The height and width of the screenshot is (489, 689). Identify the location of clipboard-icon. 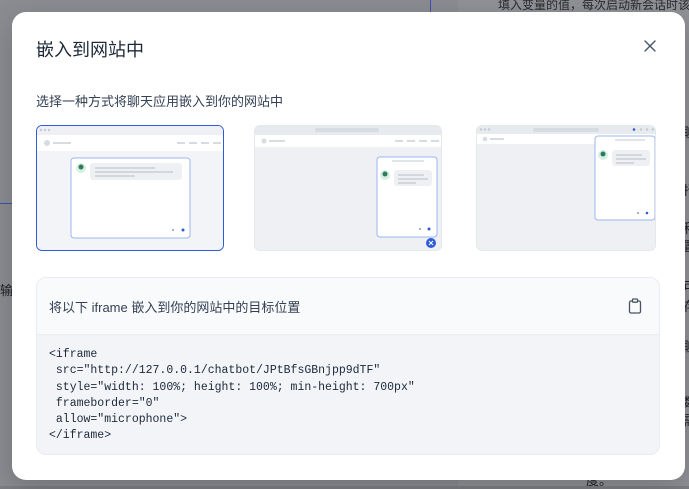
(635, 306).